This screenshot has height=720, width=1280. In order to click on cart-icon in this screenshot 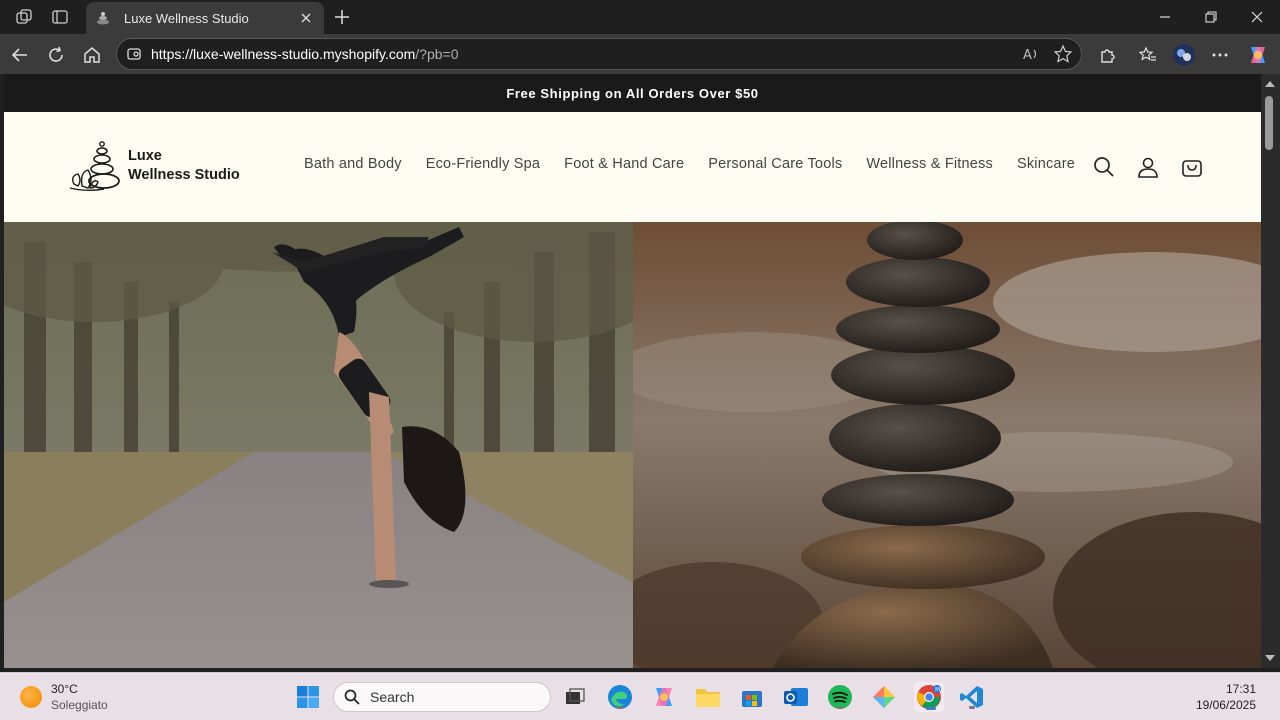, I will do `click(1192, 167)`.